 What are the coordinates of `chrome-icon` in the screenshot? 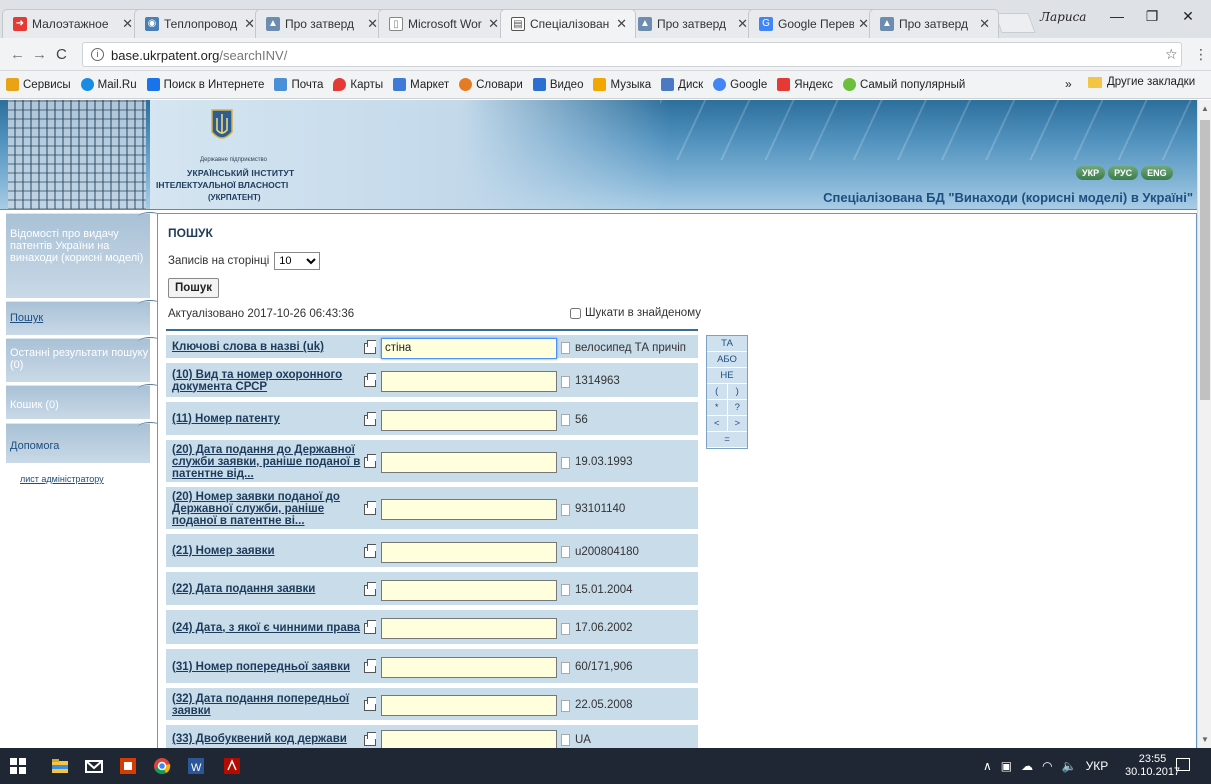 It's located at (162, 766).